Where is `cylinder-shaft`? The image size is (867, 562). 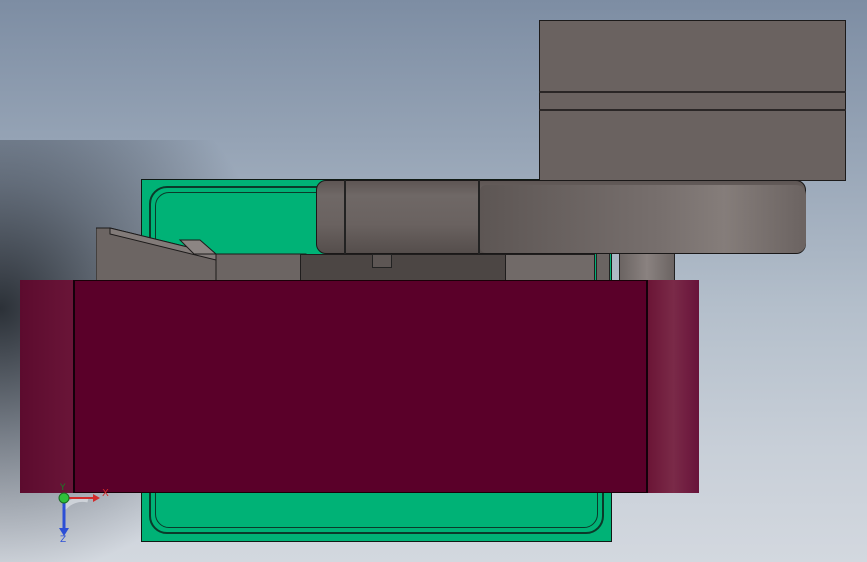 cylinder-shaft is located at coordinates (647, 267).